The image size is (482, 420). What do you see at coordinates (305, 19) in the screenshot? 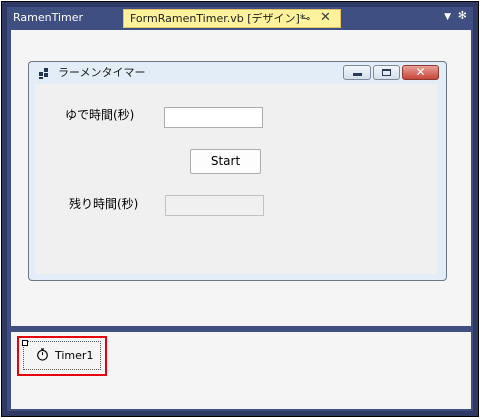
I see `pin-icon: ⊸` at bounding box center [305, 19].